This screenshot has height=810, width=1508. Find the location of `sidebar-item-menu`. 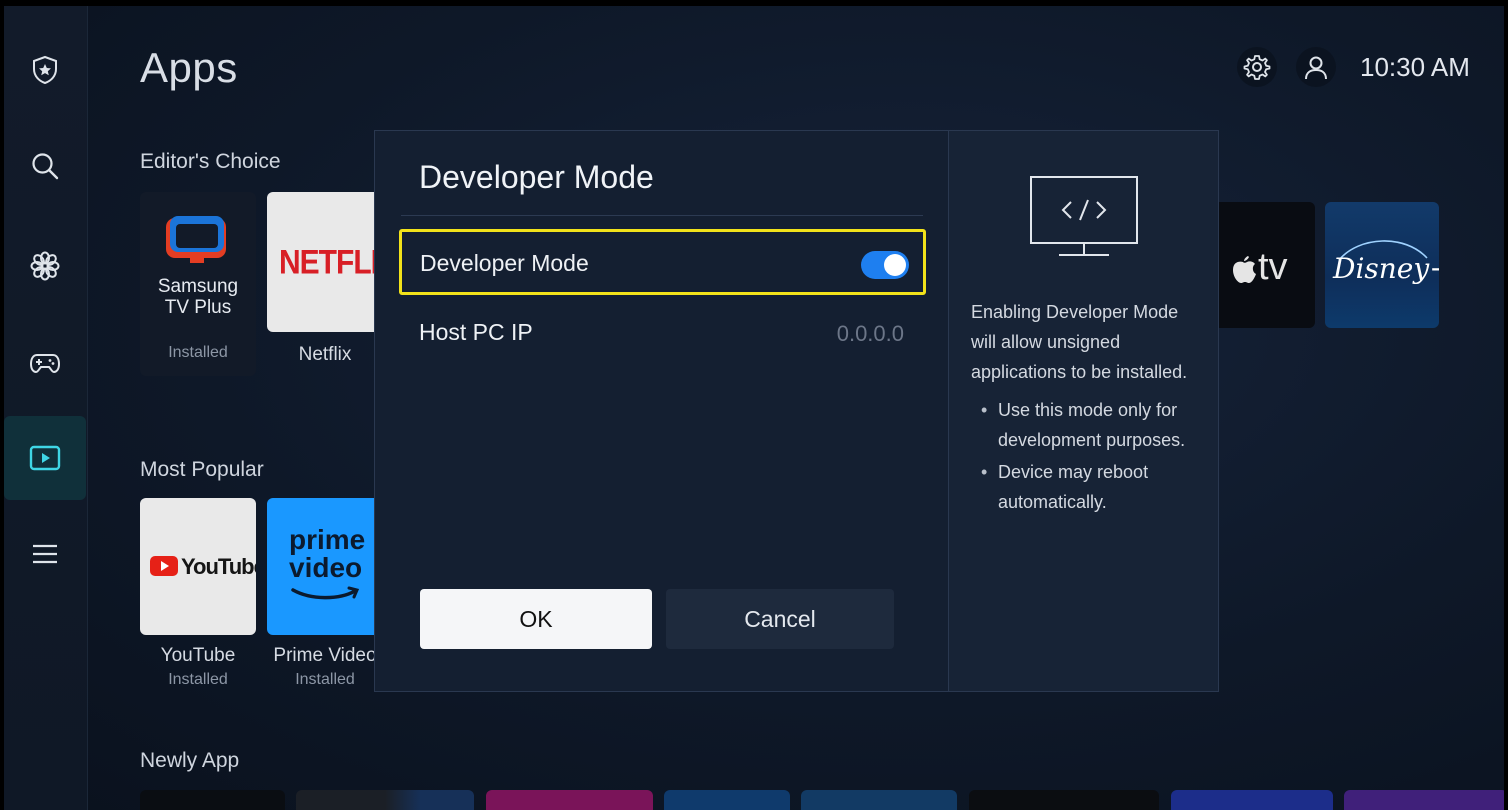

sidebar-item-menu is located at coordinates (45, 554).